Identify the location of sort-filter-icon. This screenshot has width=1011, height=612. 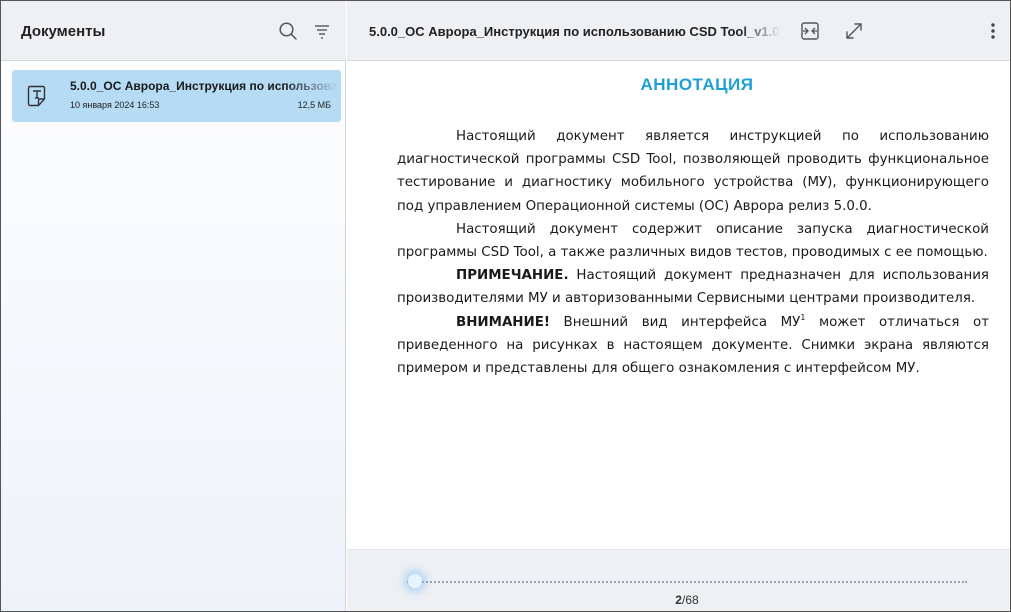
(322, 32).